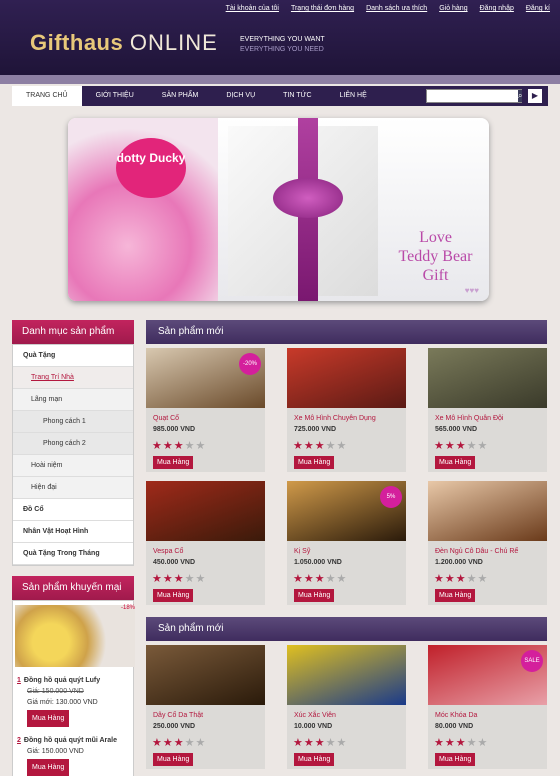 This screenshot has height=776, width=560. Describe the element at coordinates (453, 8) in the screenshot. I see `link-cart: Giỏ hàng` at that location.